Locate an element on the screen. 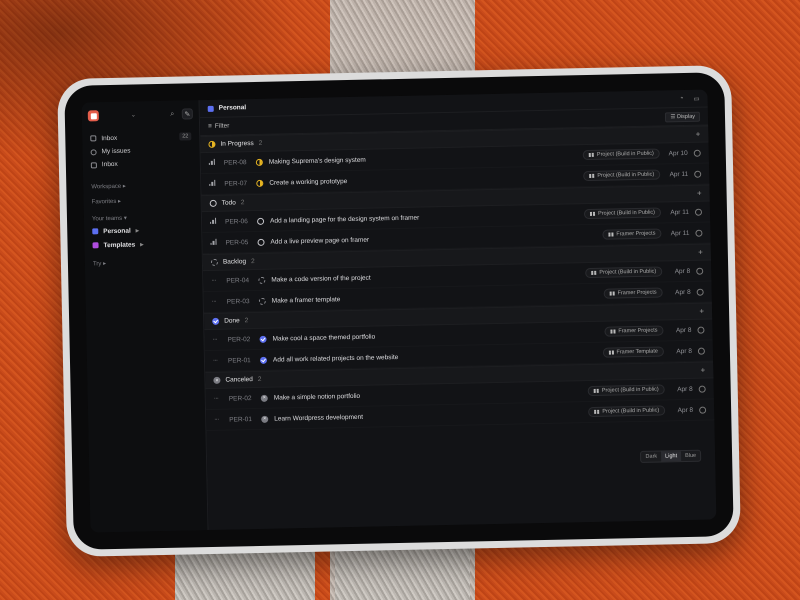 This screenshot has height=600, width=800. section-try: Try ▸ is located at coordinates (143, 262).